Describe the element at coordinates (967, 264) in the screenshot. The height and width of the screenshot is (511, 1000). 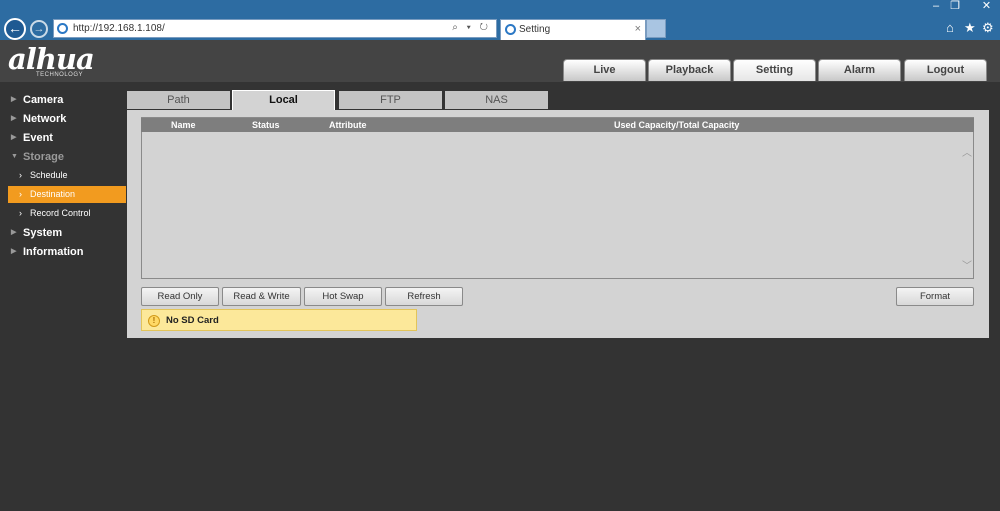
I see `scroll-down-icon: ﹀` at that location.